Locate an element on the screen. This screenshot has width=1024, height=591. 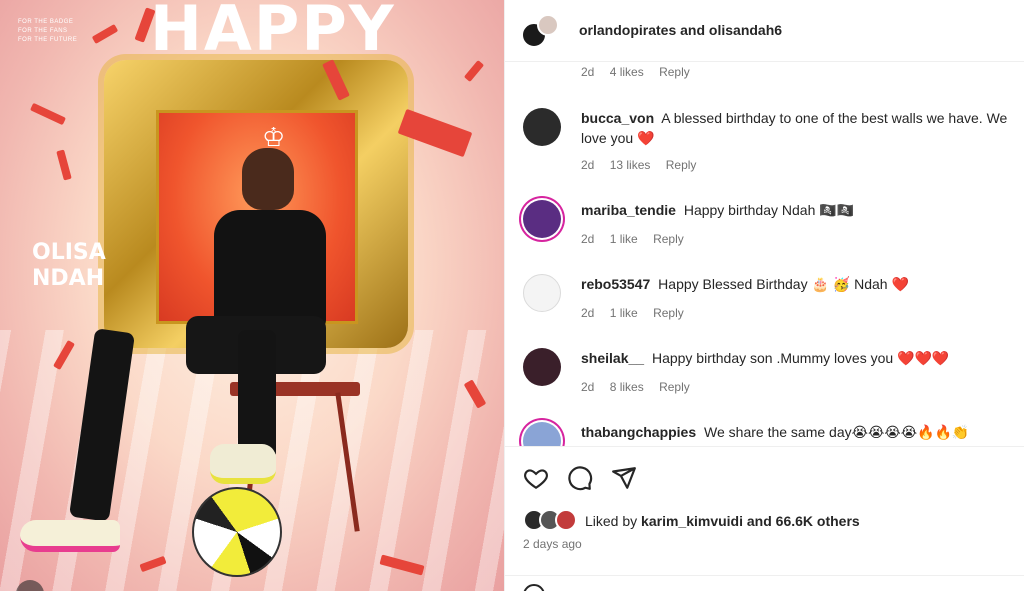
commenter-username: mariba_tendie is located at coordinates (628, 210).